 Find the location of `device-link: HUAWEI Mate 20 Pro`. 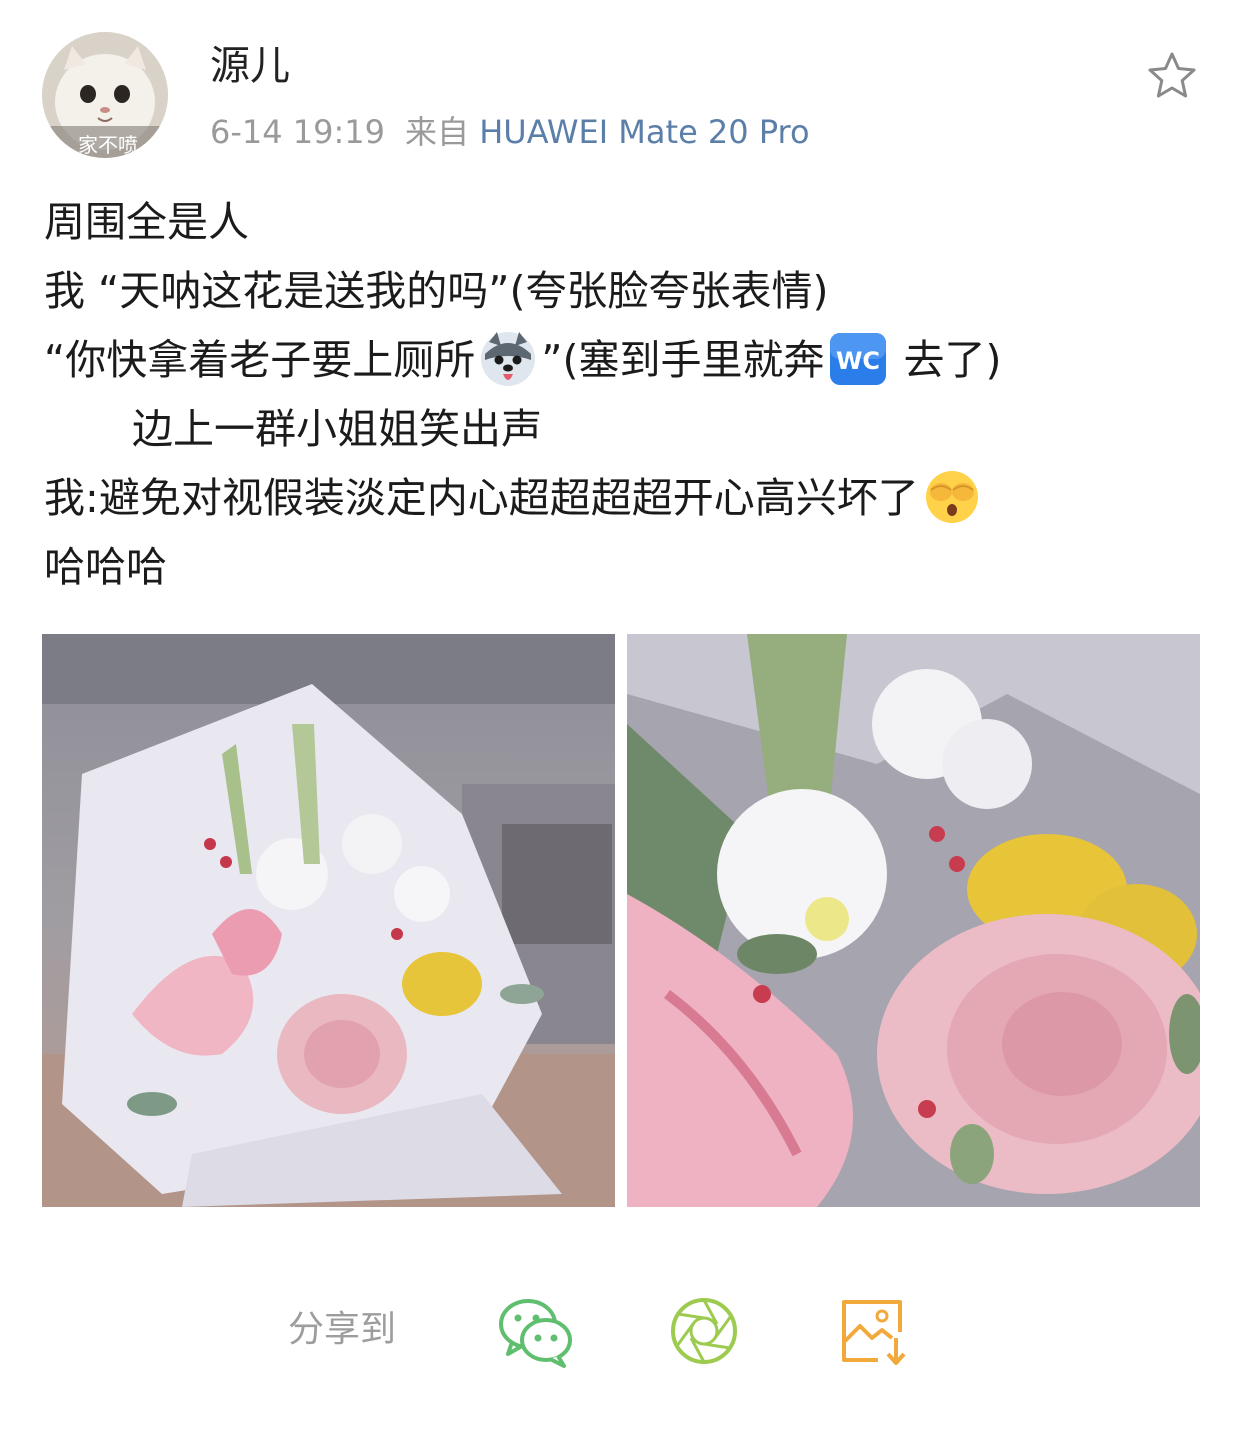

device-link: HUAWEI Mate 20 Pro is located at coordinates (644, 132).